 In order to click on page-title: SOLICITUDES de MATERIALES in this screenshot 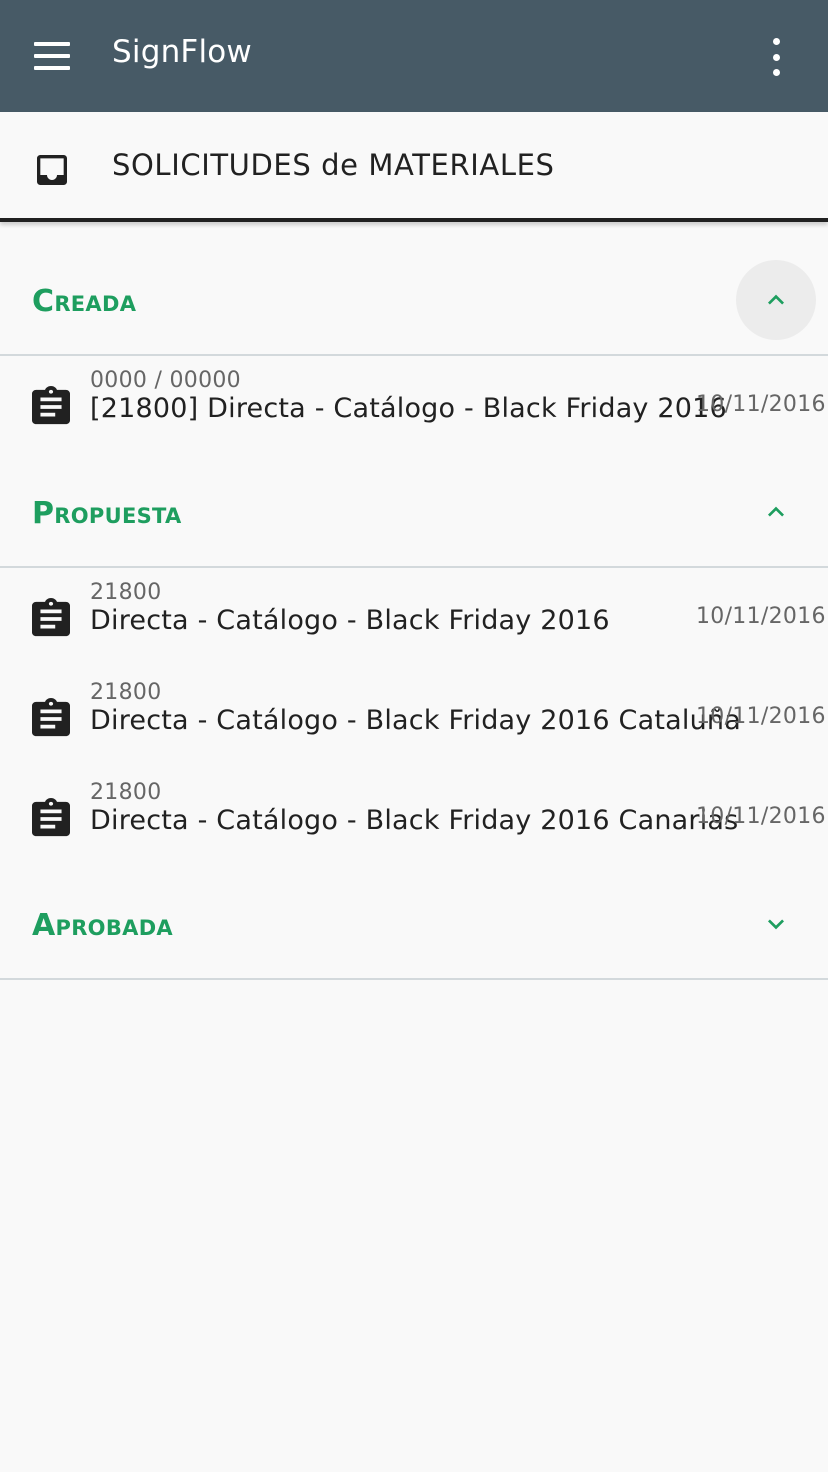, I will do `click(333, 165)`.